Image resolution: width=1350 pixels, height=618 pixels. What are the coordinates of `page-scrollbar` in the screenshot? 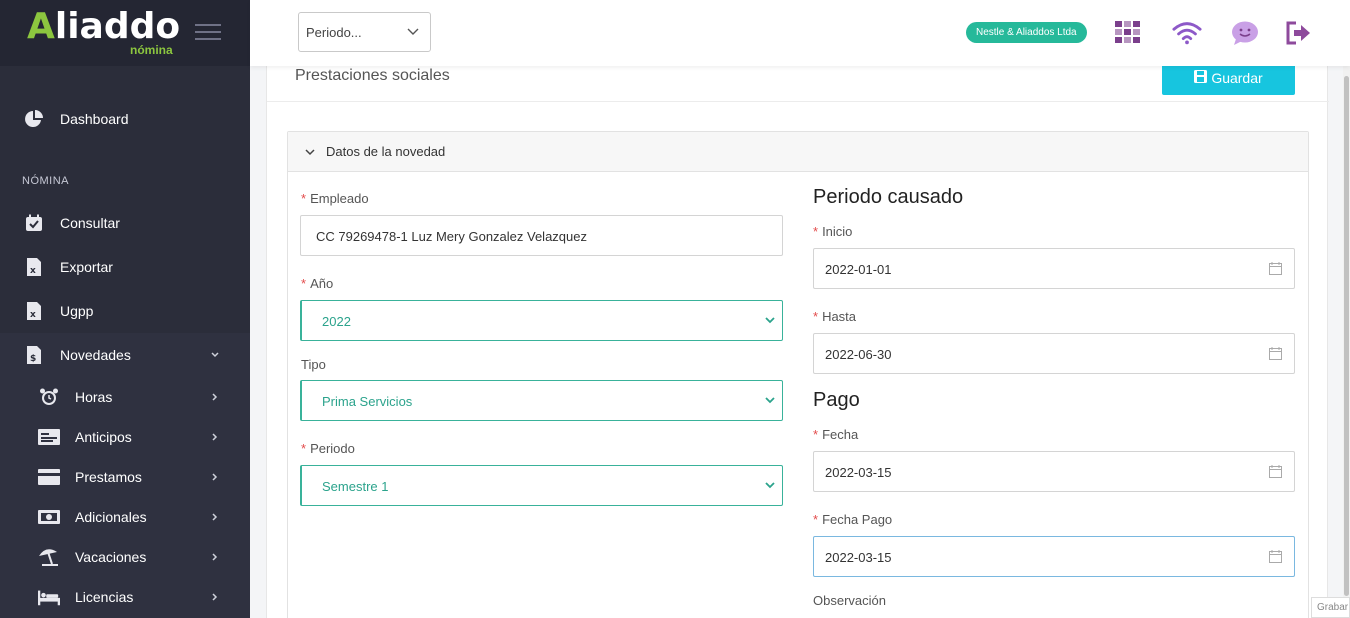 It's located at (1346, 342).